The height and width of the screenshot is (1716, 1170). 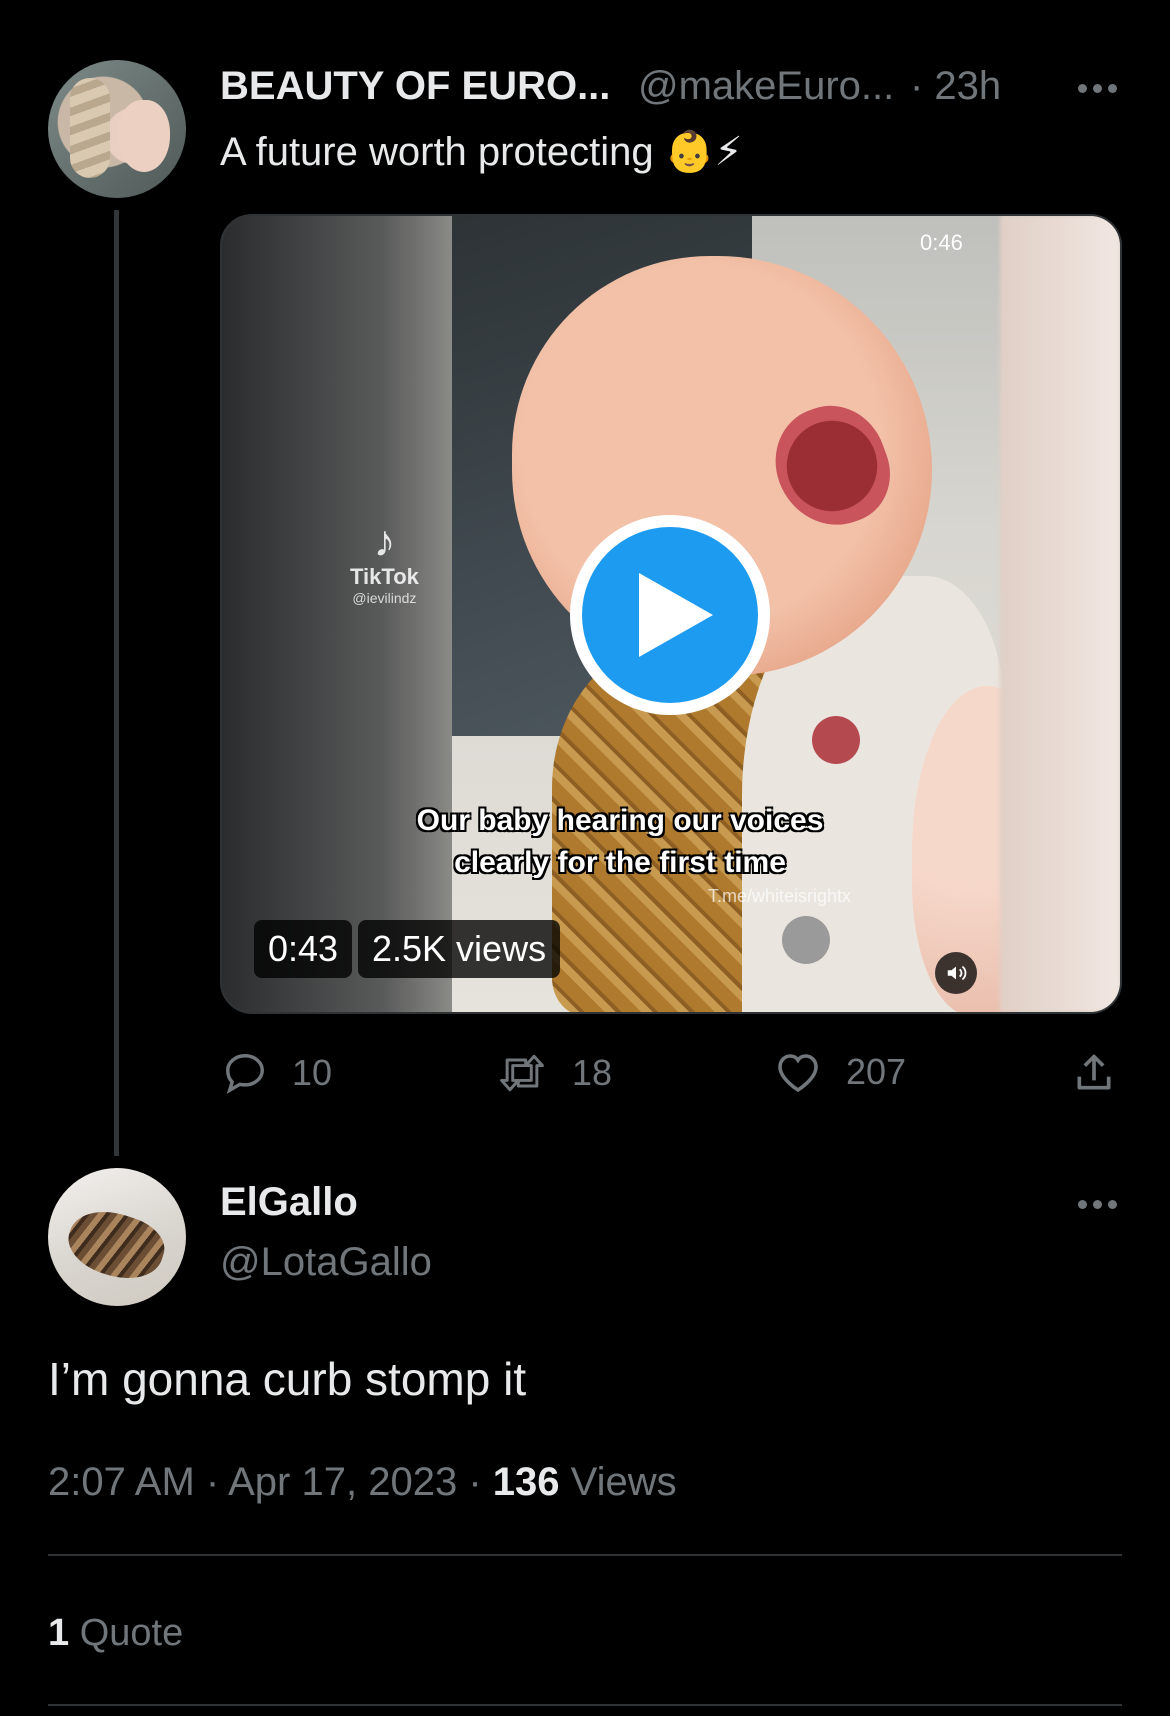 I want to click on tiktok-watermark: ♪ TikTok @ievilindz, so click(x=384, y=562).